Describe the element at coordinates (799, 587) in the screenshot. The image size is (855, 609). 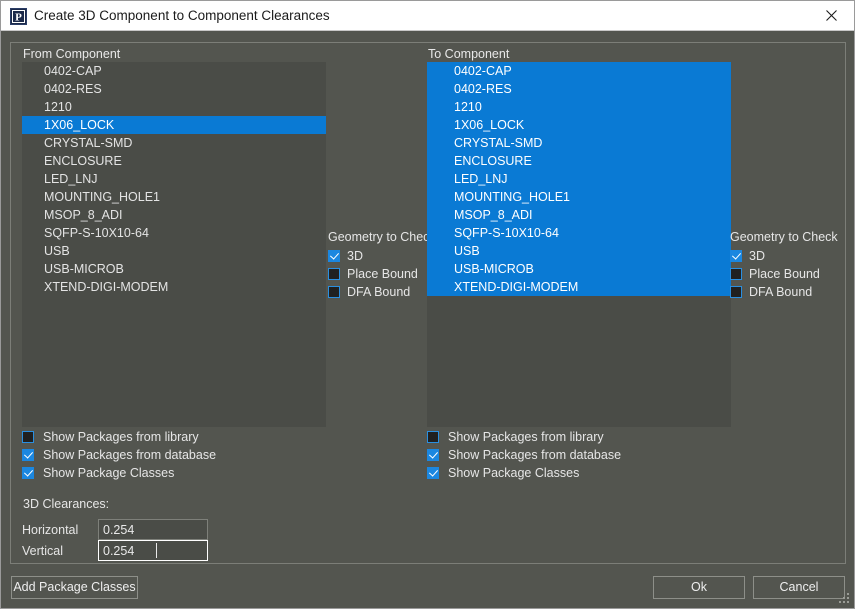
I see `cancel-button: Cancel` at that location.